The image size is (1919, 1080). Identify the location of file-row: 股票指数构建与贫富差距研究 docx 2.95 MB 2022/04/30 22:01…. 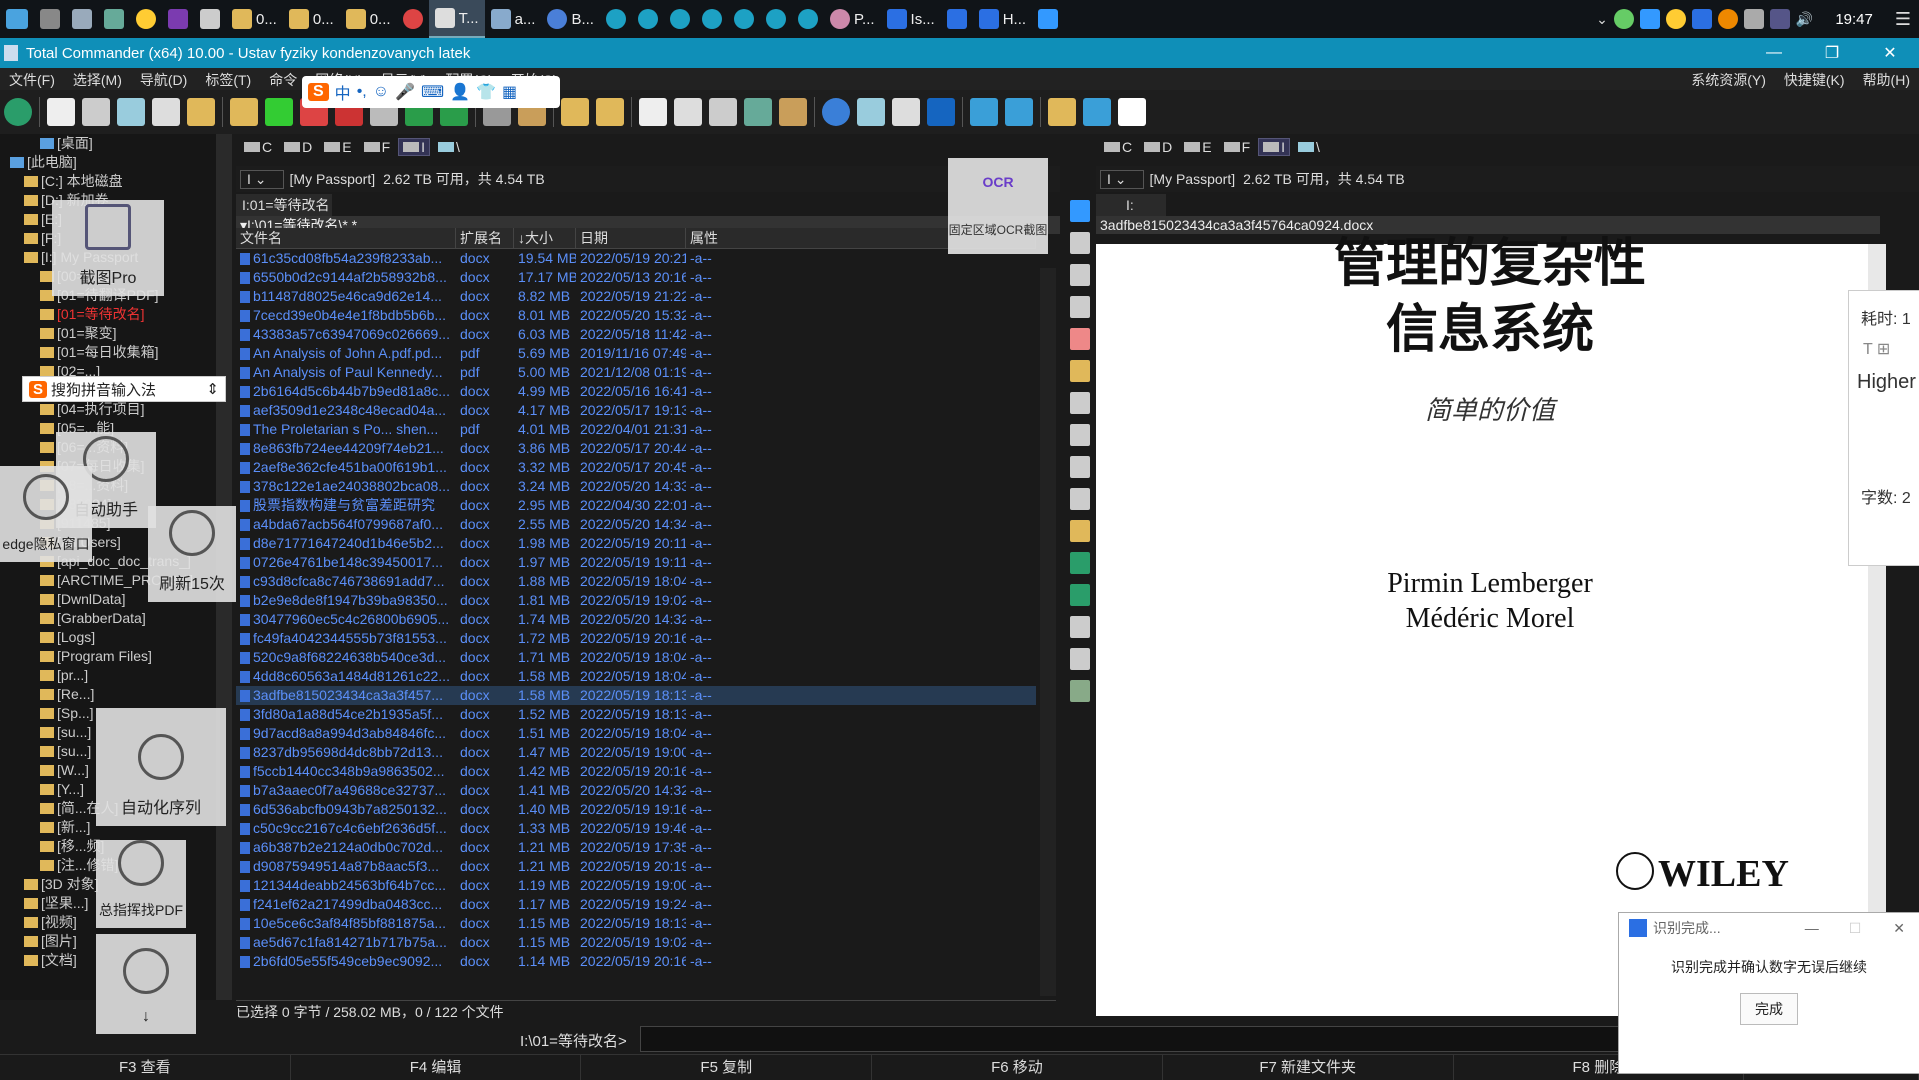
(636, 505).